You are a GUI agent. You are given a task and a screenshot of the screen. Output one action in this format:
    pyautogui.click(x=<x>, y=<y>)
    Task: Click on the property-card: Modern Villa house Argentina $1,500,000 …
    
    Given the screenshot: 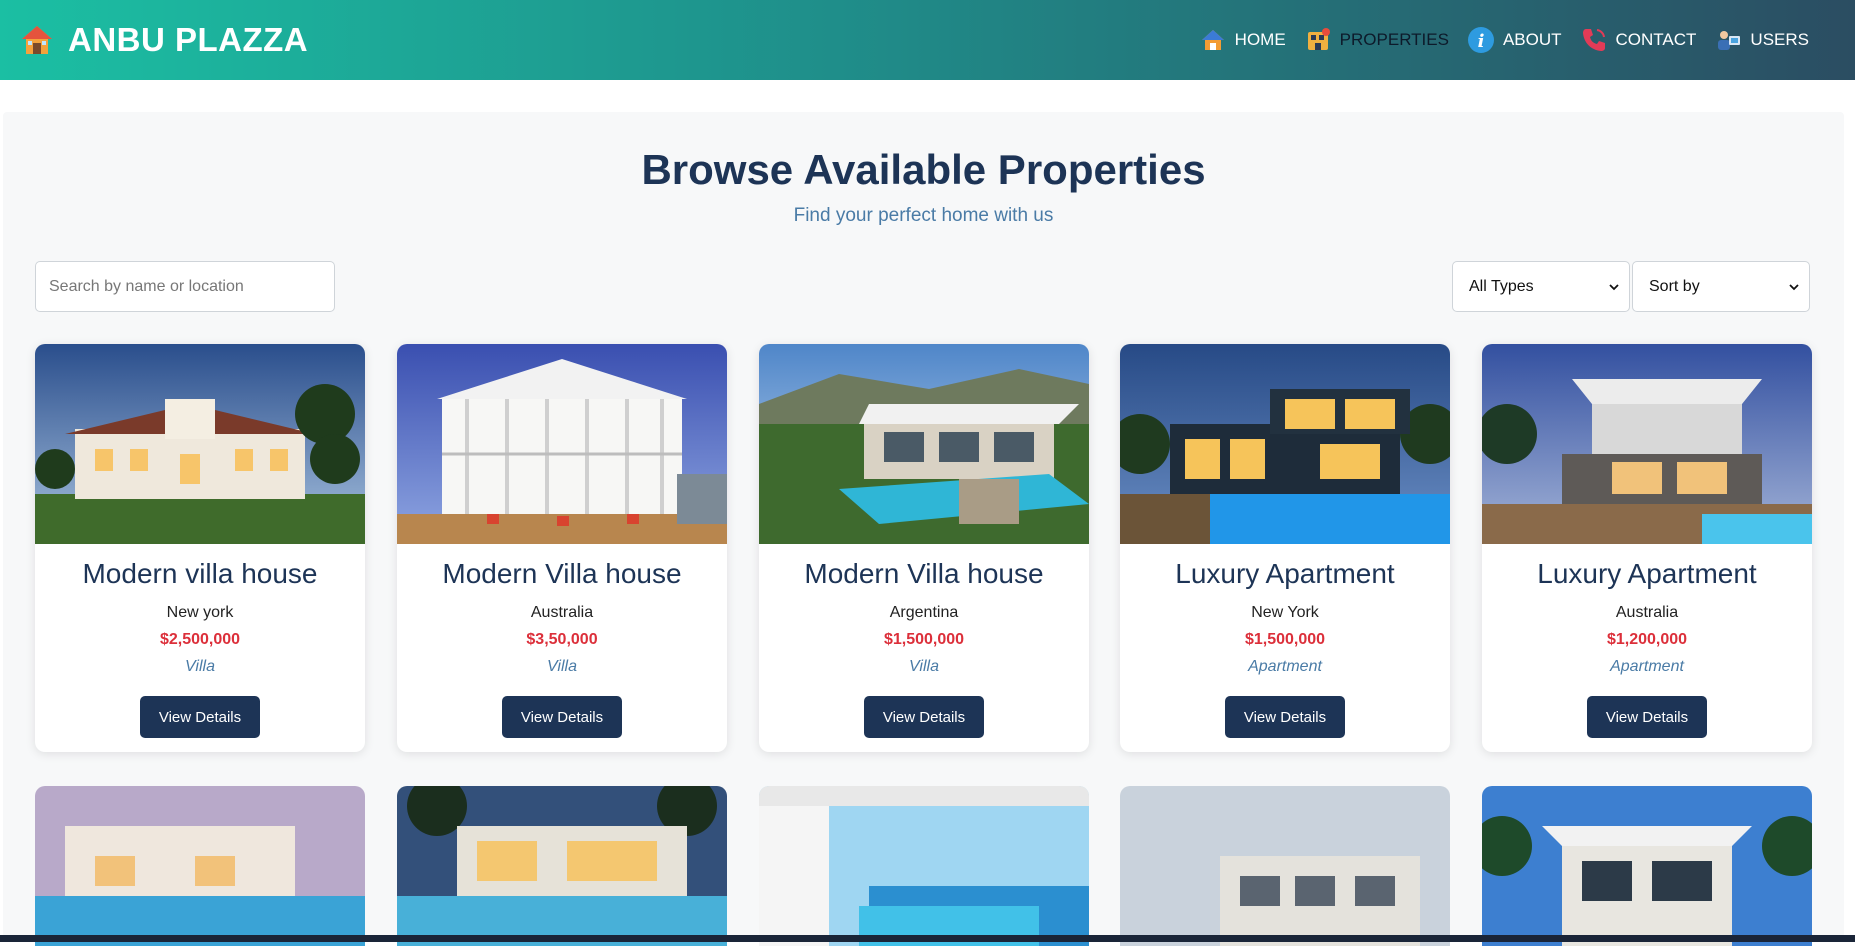 What is the action you would take?
    pyautogui.click(x=924, y=548)
    